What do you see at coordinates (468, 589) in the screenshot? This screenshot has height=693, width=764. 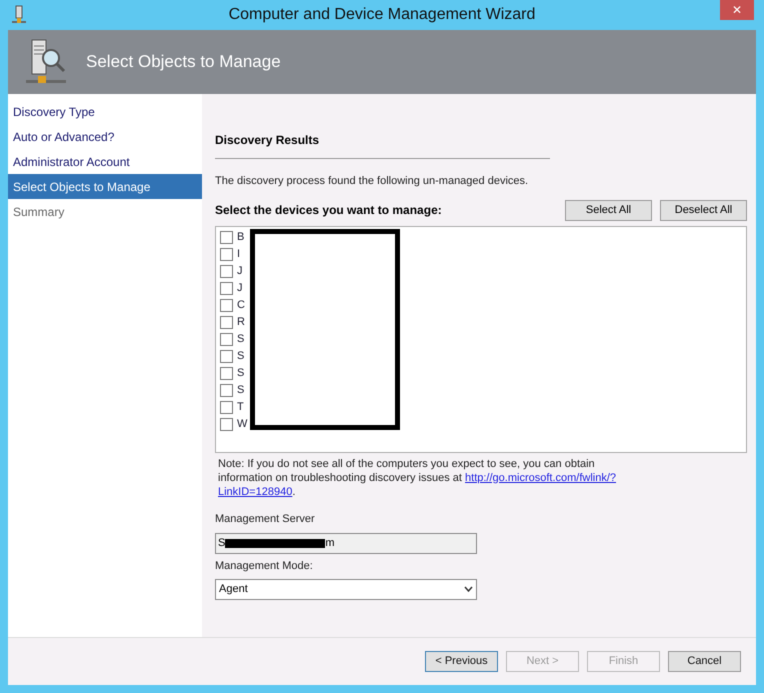 I see `chevron-down-icon` at bounding box center [468, 589].